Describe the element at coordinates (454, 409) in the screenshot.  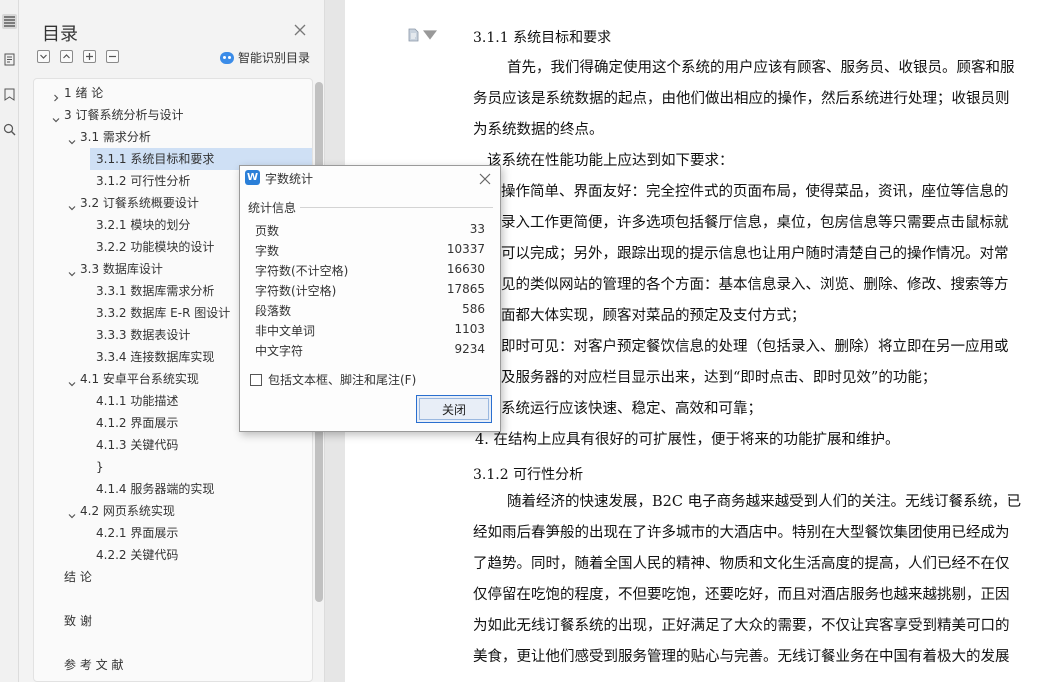
I see `close-button: 关闭` at that location.